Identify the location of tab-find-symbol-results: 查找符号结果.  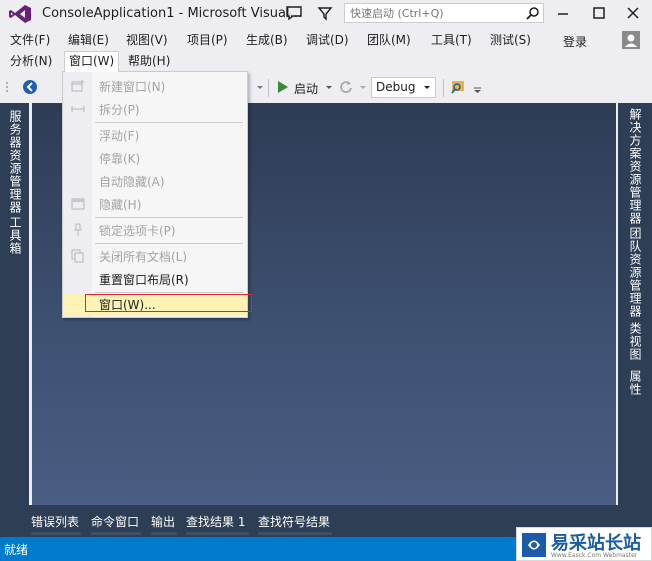
(294, 521).